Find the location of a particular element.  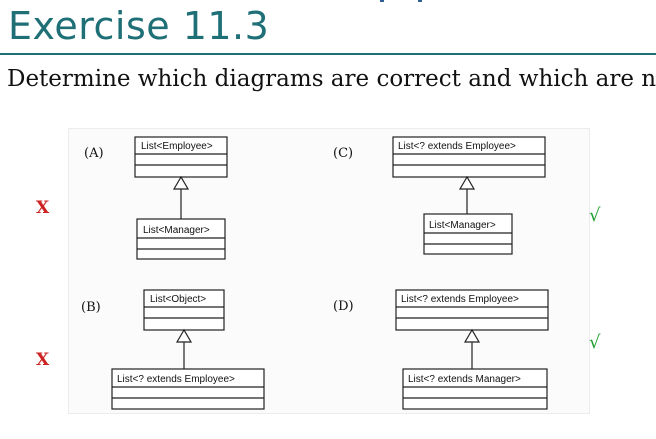

diagram-a: List<Employee> List<Manager> is located at coordinates (181, 198).